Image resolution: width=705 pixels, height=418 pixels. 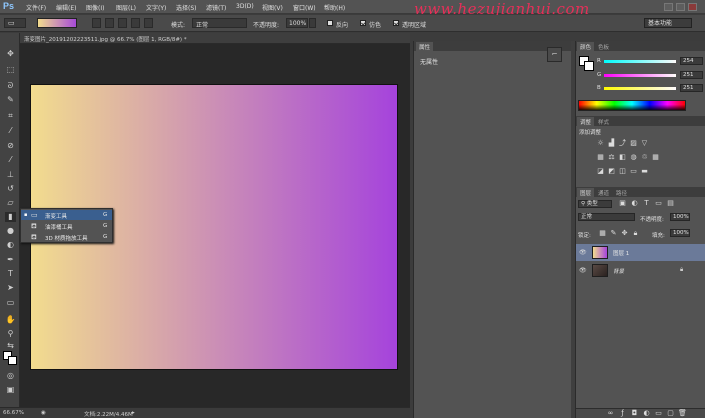 I want to click on color-spectrum, so click(x=632, y=105).